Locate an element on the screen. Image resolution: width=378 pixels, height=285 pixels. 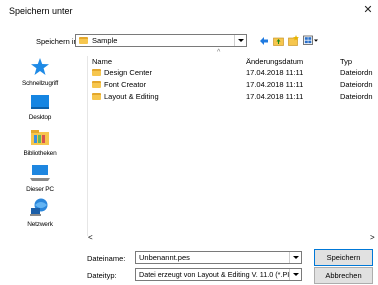
new-folder-icon is located at coordinates (293, 40).